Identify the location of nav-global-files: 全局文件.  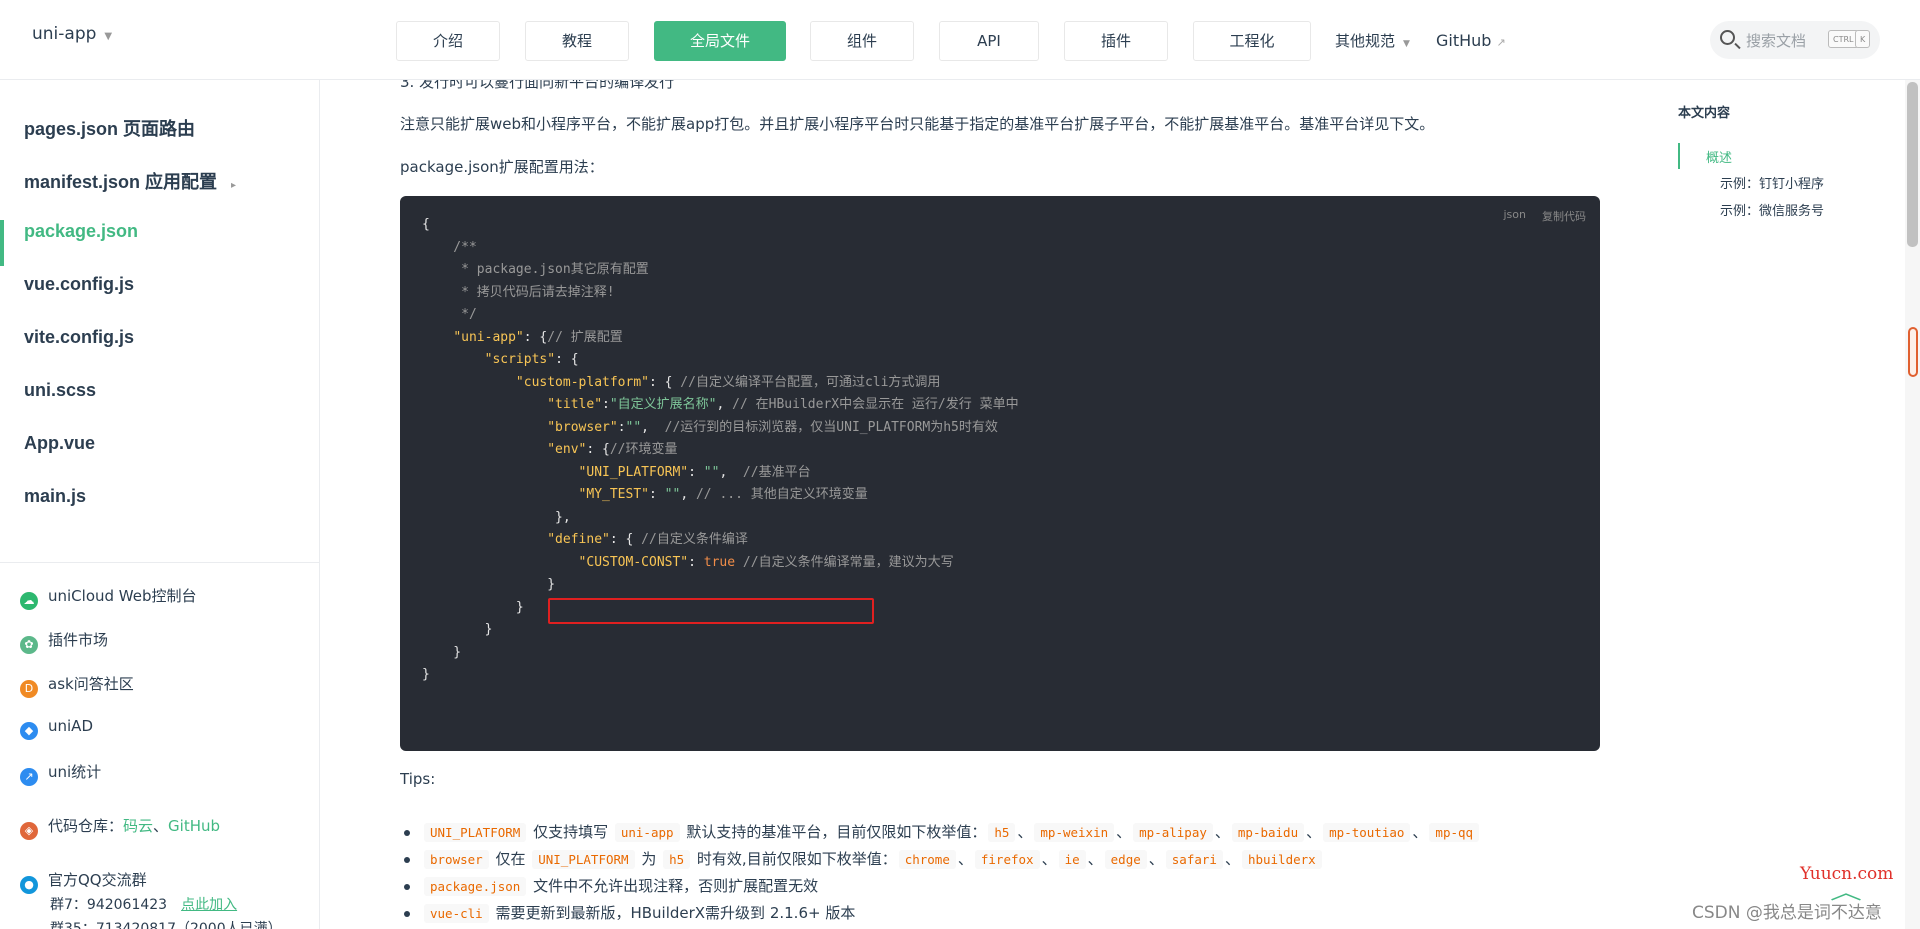
(720, 41).